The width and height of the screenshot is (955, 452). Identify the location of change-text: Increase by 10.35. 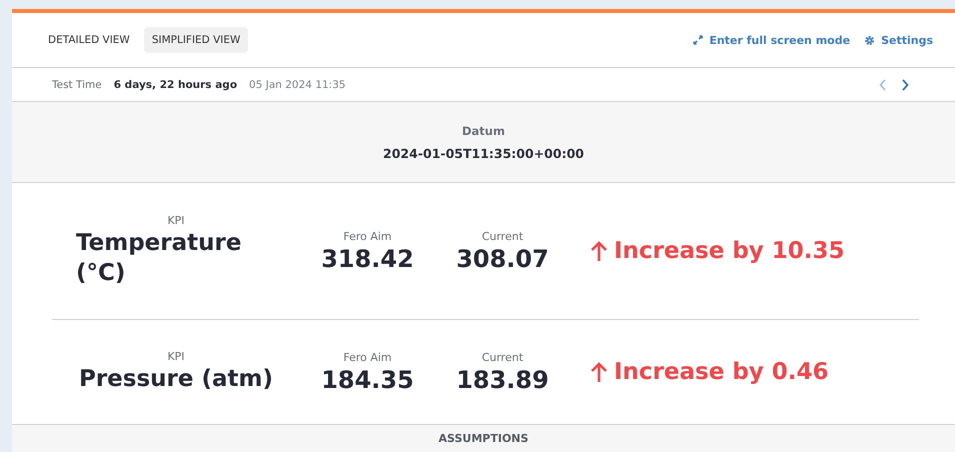
(729, 251).